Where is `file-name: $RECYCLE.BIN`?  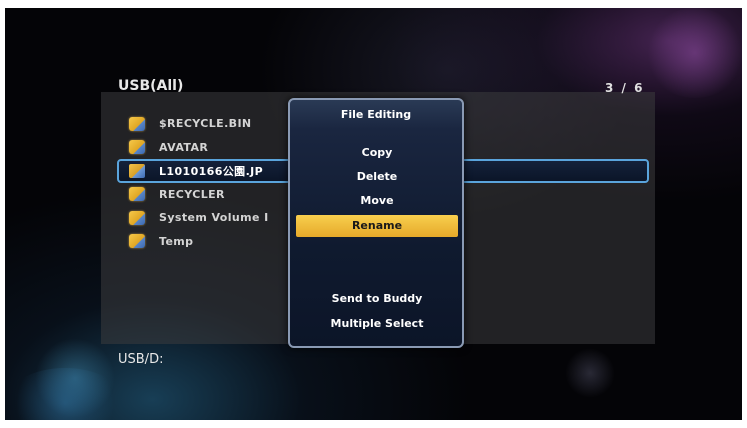
file-name: $RECYCLE.BIN is located at coordinates (205, 124).